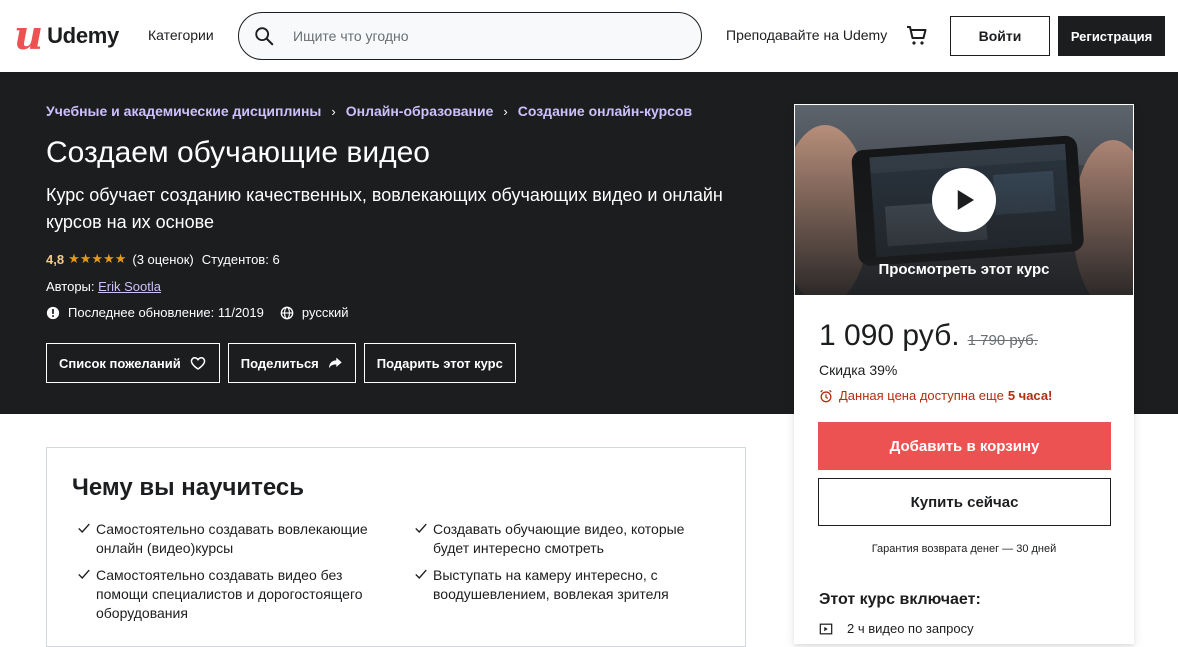 The width and height of the screenshot is (1178, 647). I want to click on rating-count: (3 оценок), so click(162, 259).